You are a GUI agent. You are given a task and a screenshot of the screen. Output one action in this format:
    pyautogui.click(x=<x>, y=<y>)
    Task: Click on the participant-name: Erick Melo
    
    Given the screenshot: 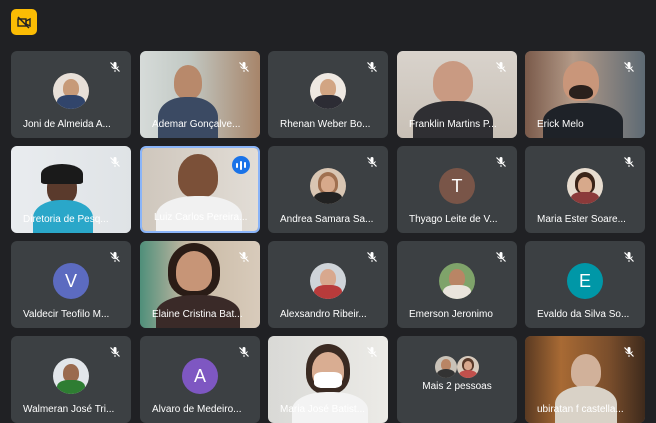 What is the action you would take?
    pyautogui.click(x=560, y=124)
    